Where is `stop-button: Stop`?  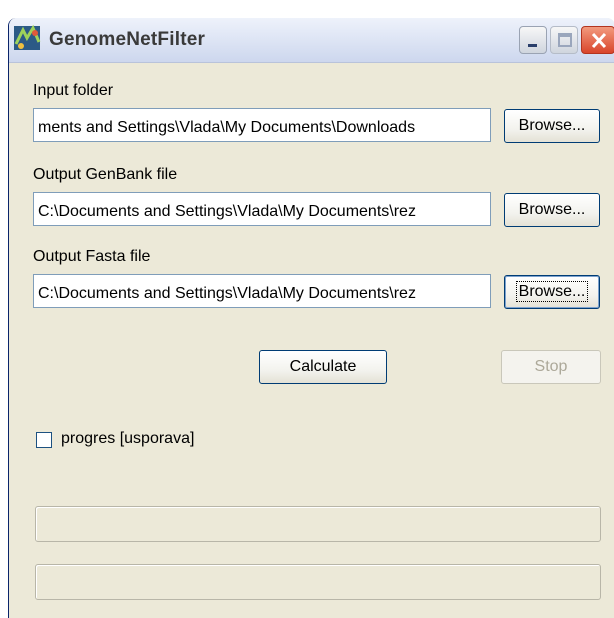 stop-button: Stop is located at coordinates (551, 367).